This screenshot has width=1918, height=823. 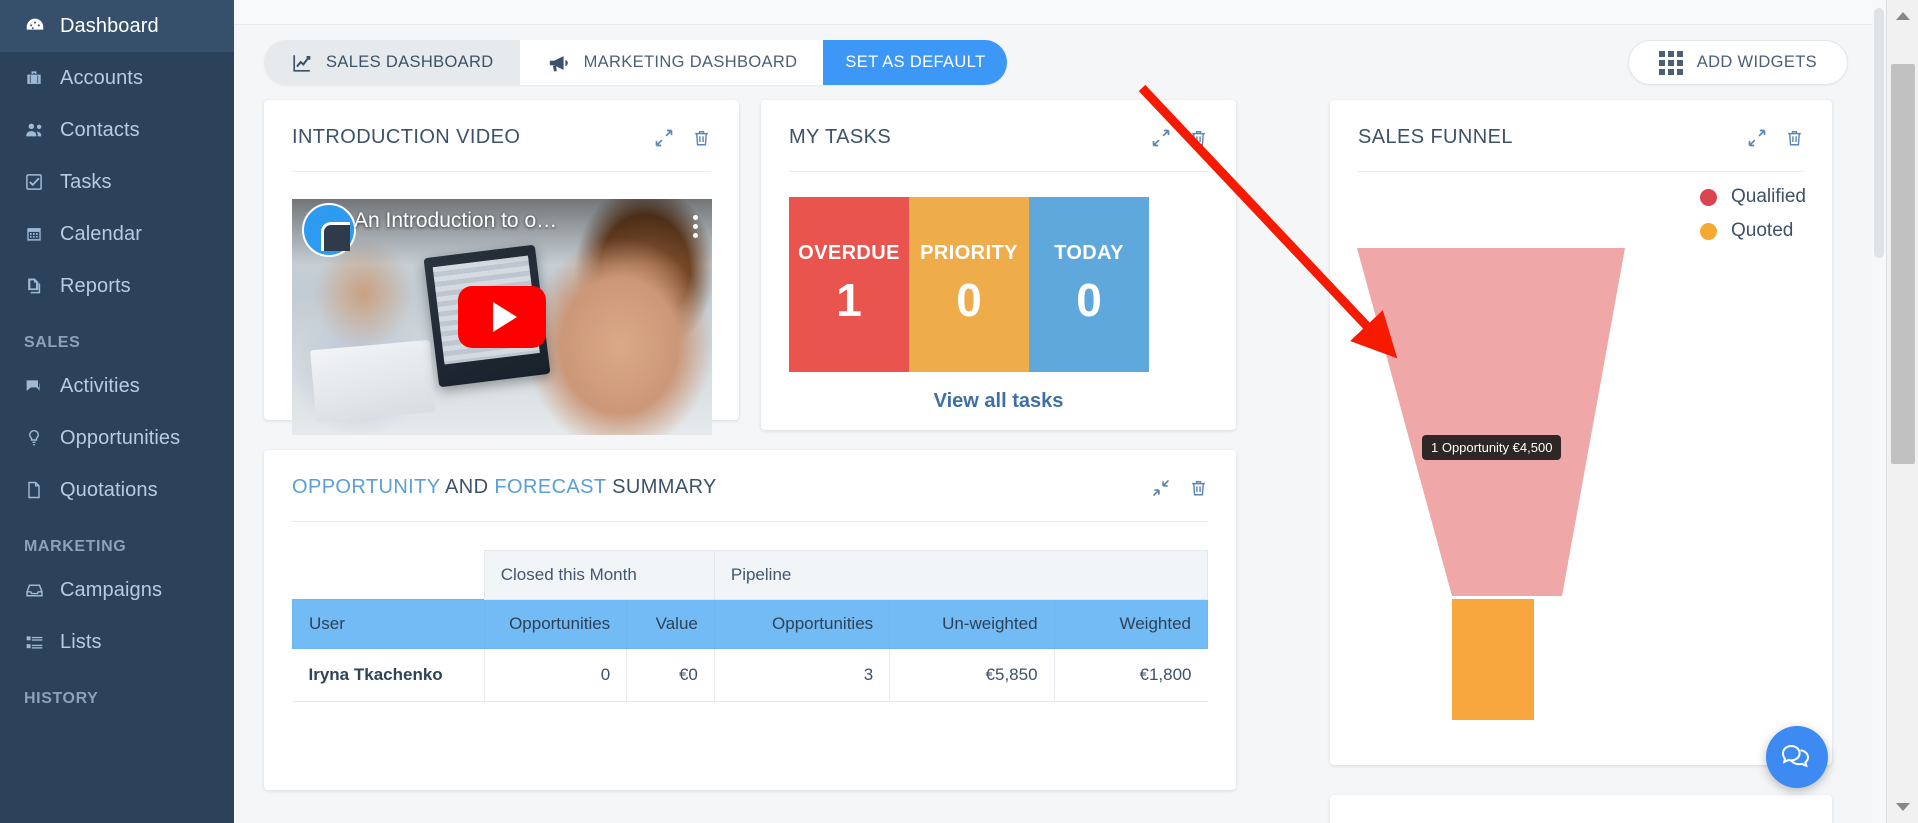 What do you see at coordinates (998, 124) in the screenshot?
I see `widget-header: MY TASKS` at bounding box center [998, 124].